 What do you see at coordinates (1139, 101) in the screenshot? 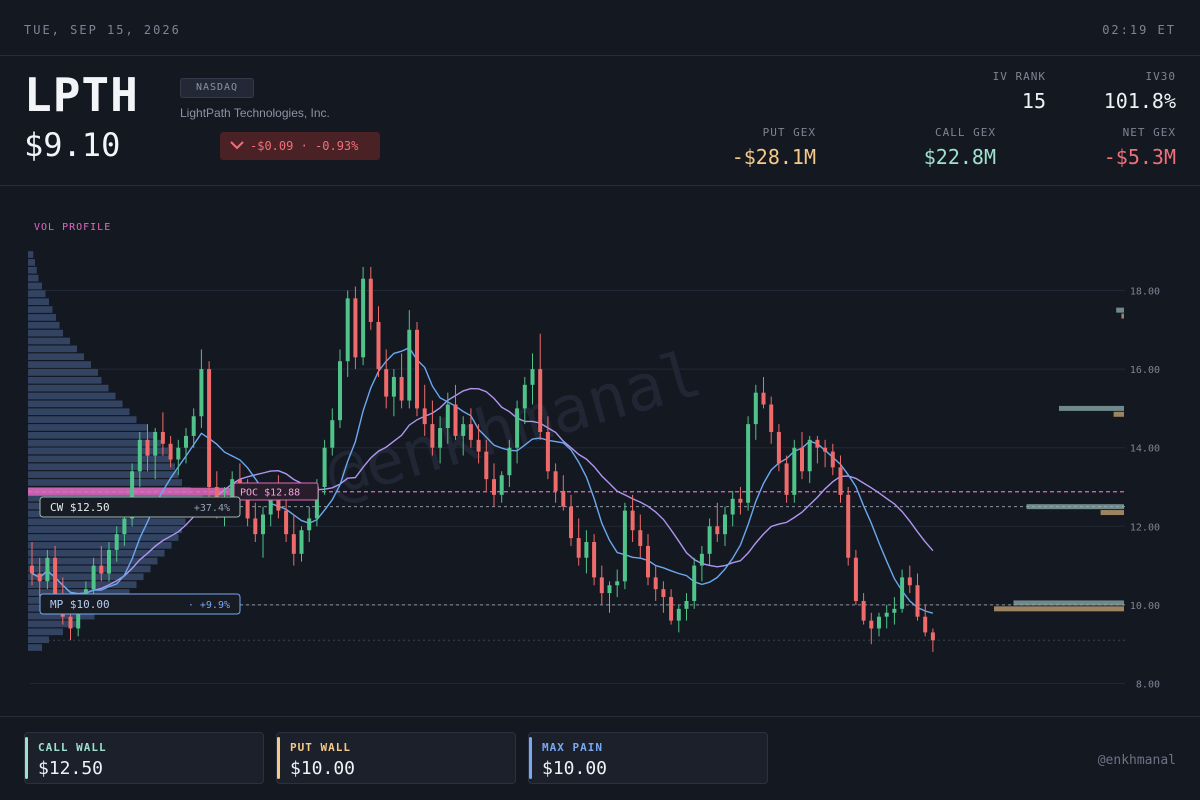
I see `iv30-value: 101.8%` at bounding box center [1139, 101].